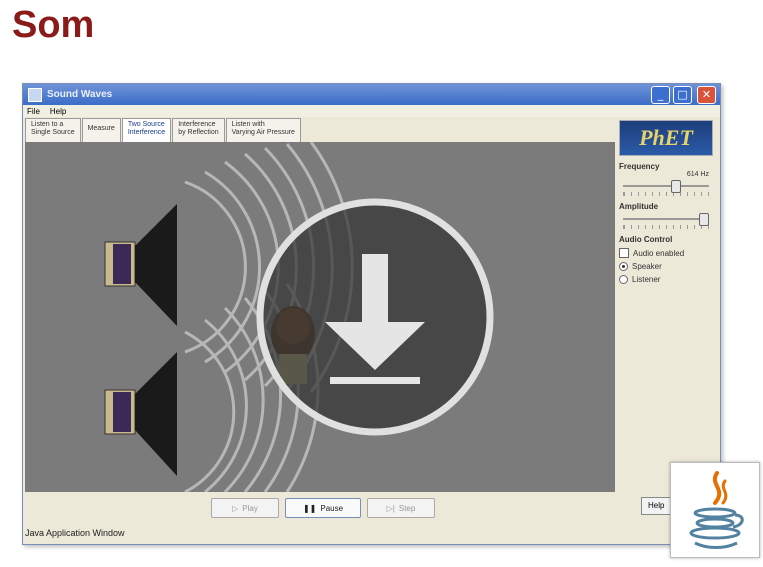 This screenshot has width=763, height=567. Describe the element at coordinates (660, 95) in the screenshot. I see `minimize-button: _` at that location.